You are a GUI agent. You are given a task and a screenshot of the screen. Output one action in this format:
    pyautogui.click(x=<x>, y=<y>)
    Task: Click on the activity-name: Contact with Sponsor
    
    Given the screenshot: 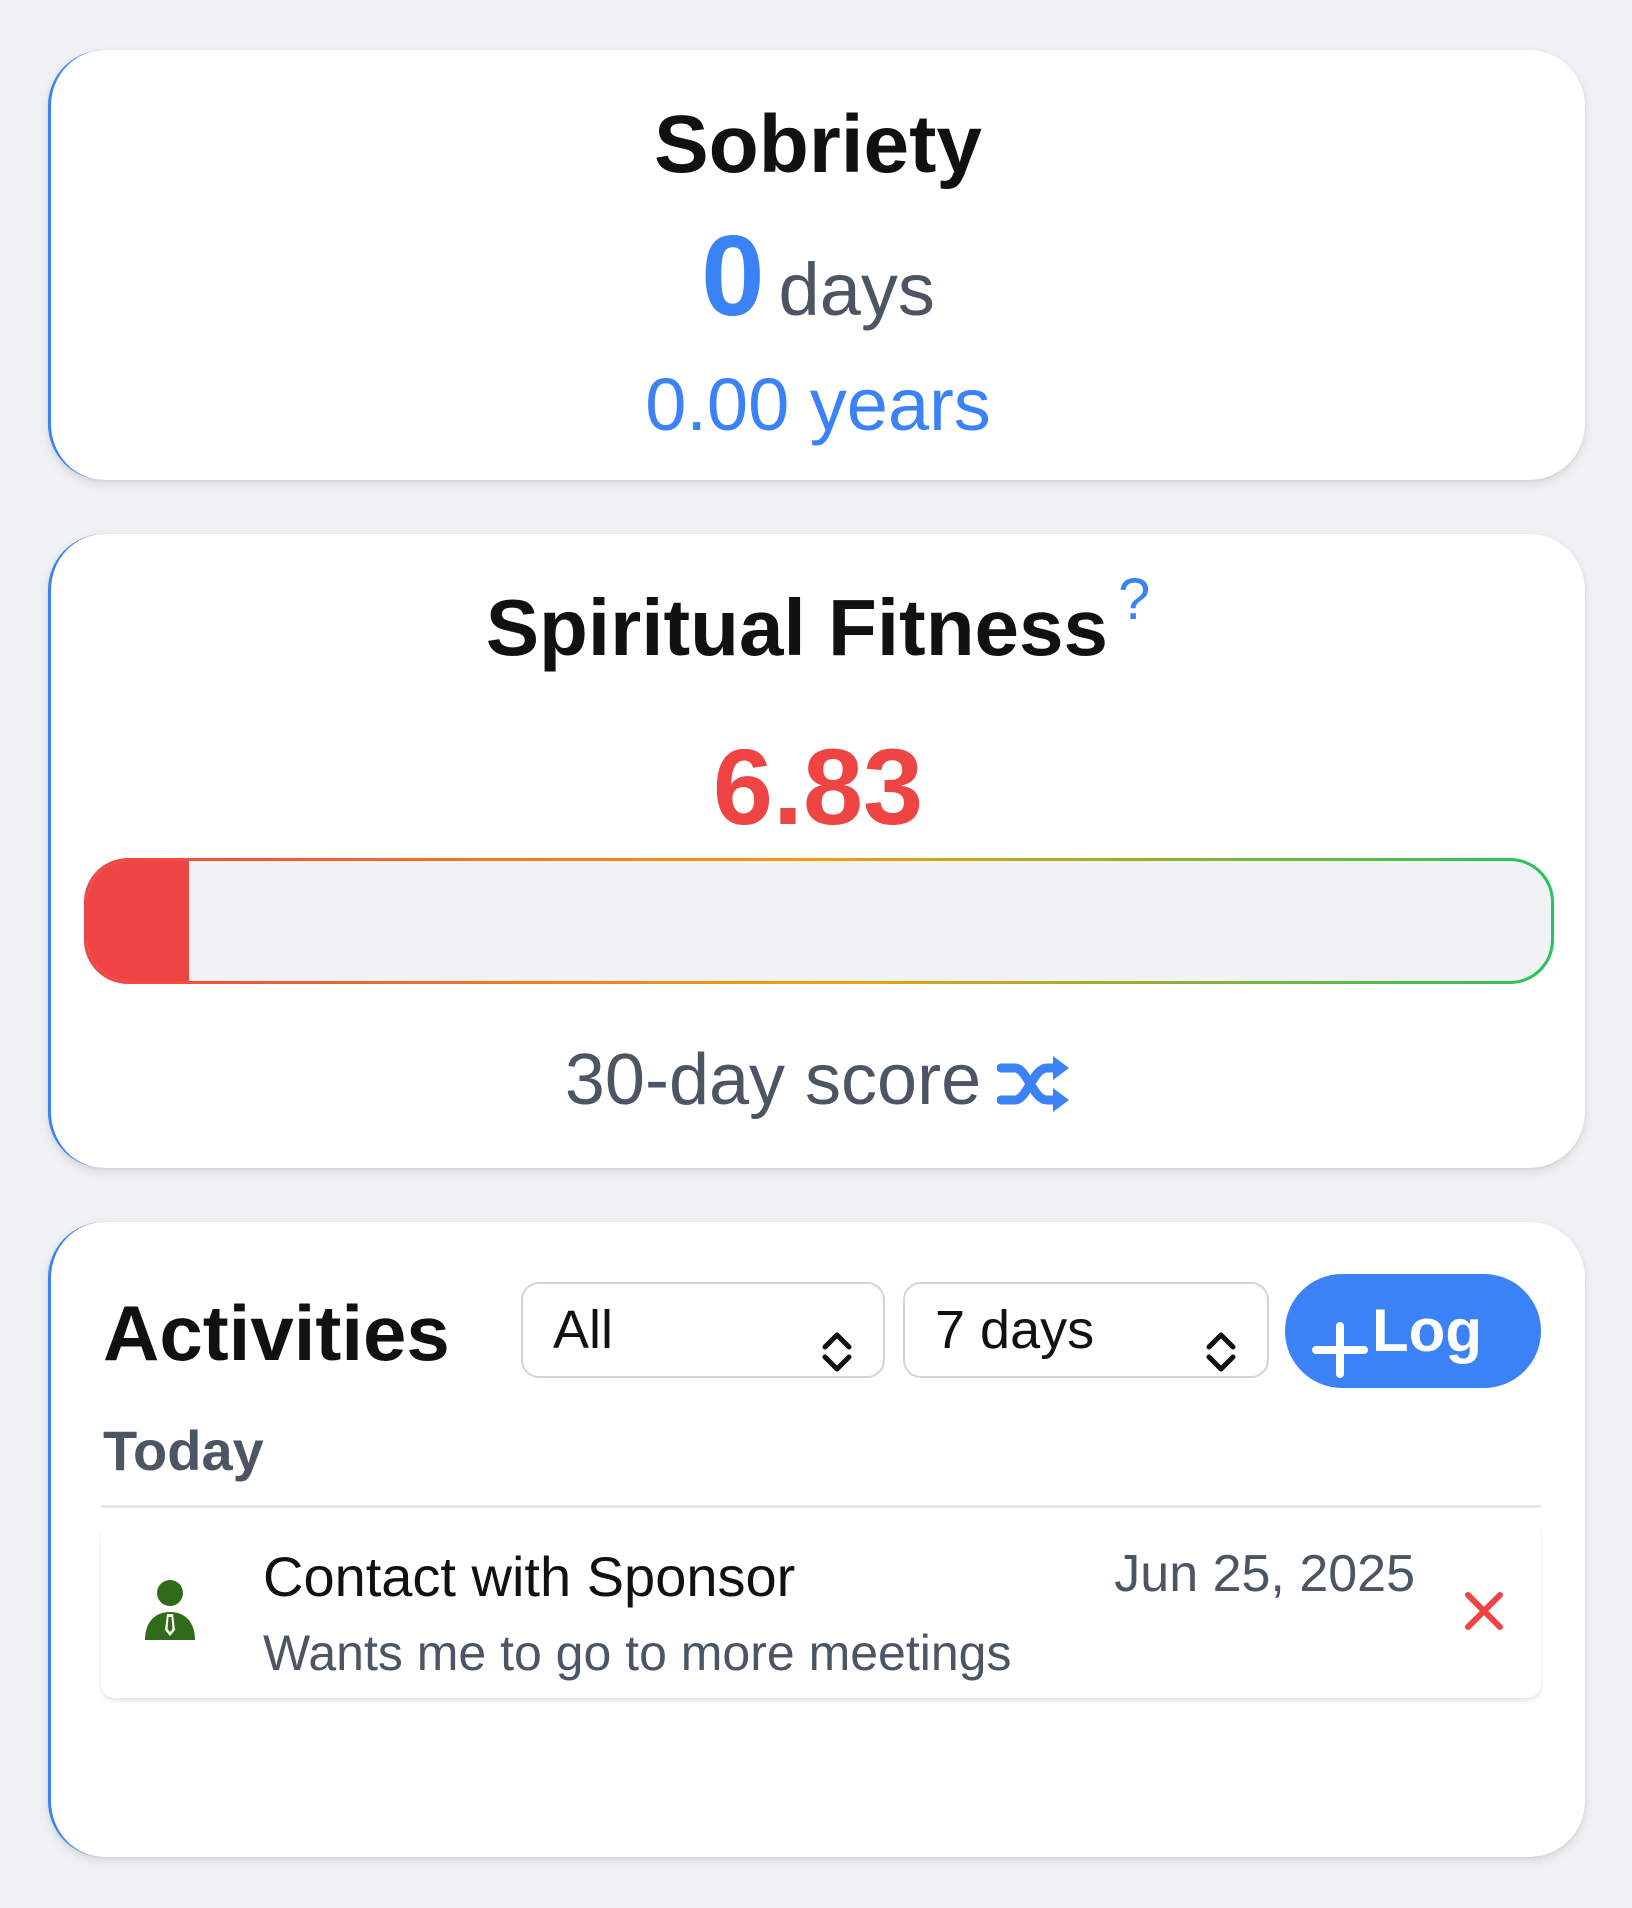 What is the action you would take?
    pyautogui.click(x=529, y=1576)
    